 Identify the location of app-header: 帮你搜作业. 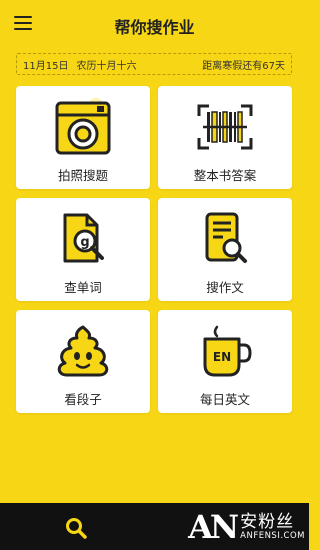
(154, 24).